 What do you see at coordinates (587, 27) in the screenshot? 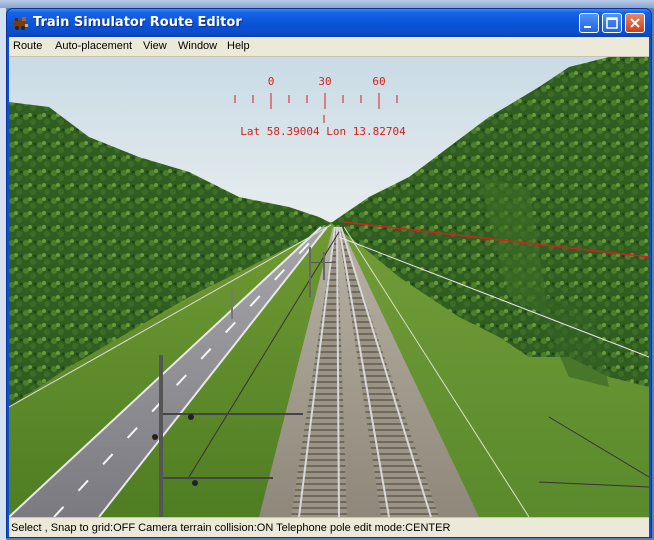
I see `minimize-icon` at bounding box center [587, 27].